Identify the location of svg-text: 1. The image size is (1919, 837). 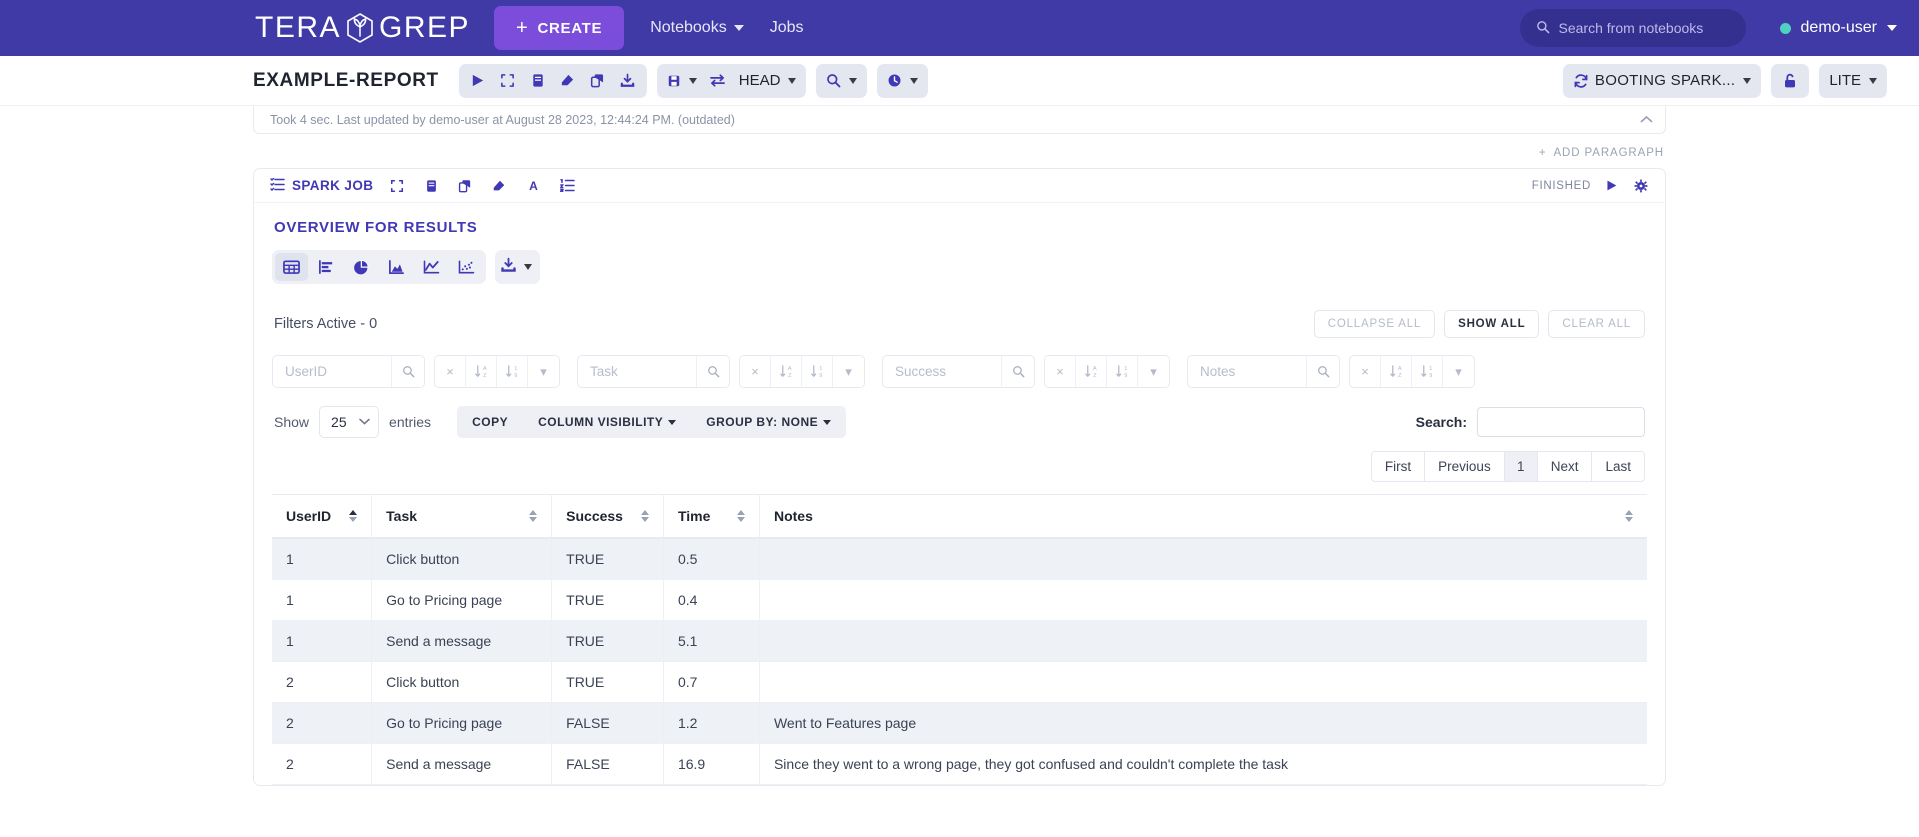
(1430, 369).